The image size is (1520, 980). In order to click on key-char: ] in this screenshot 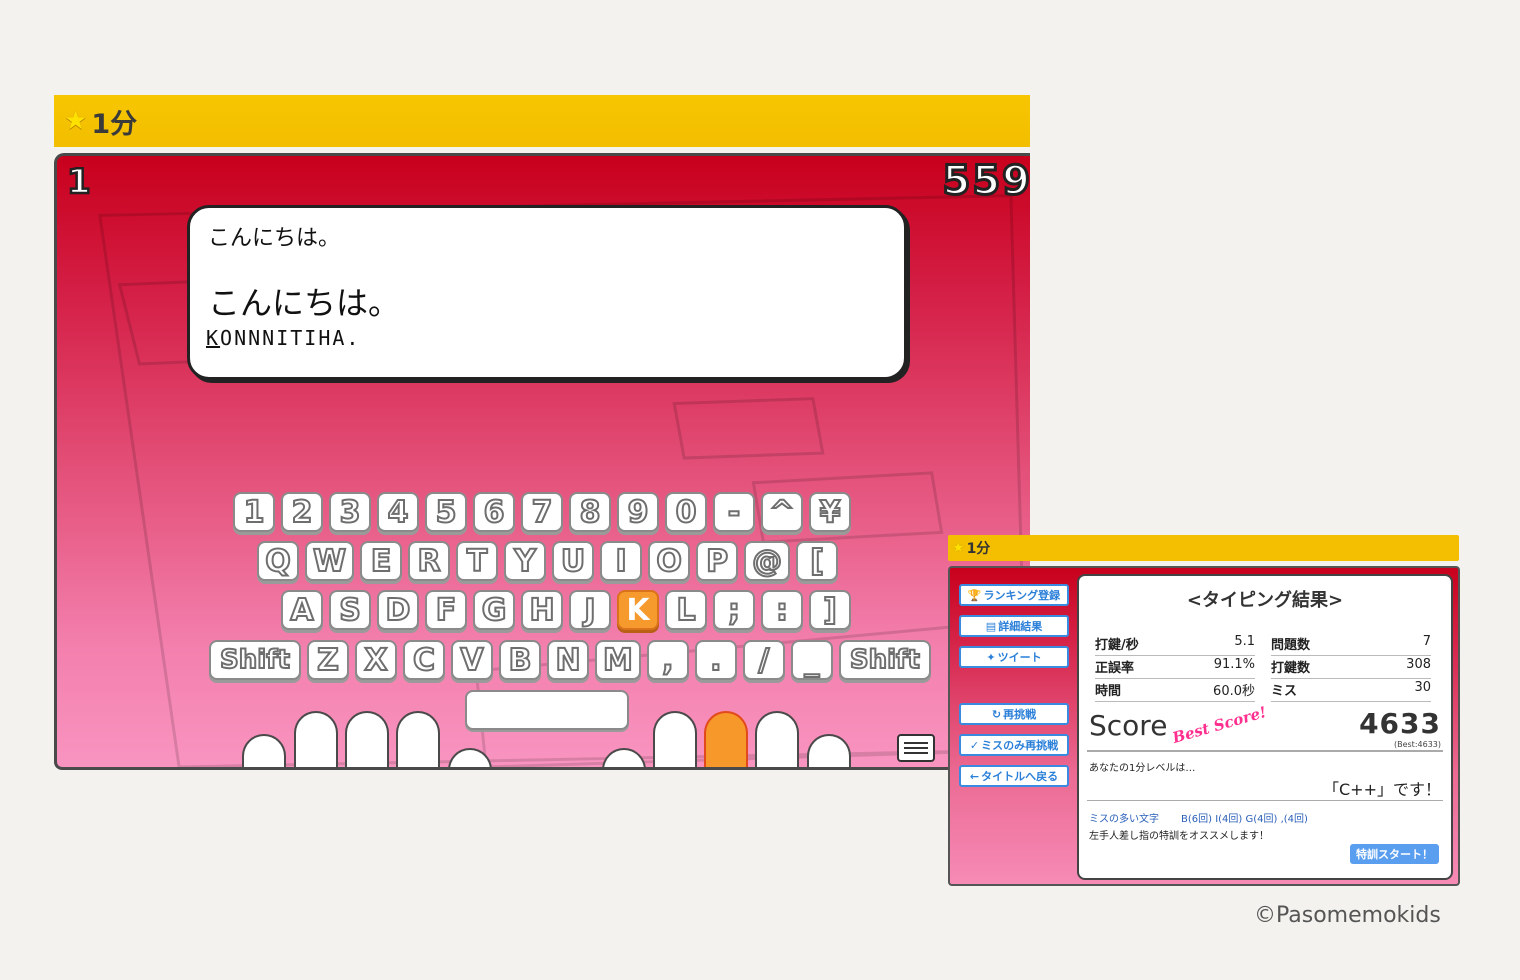, I will do `click(830, 610)`.